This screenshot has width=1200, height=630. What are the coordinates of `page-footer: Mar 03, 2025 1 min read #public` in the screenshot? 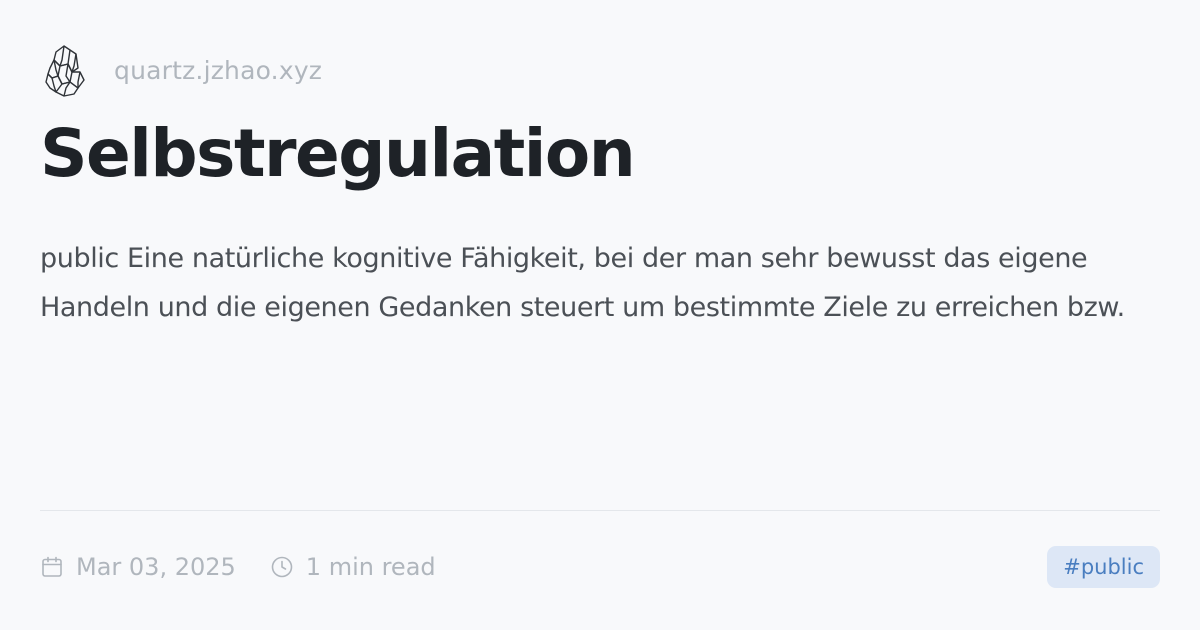 It's located at (600, 567).